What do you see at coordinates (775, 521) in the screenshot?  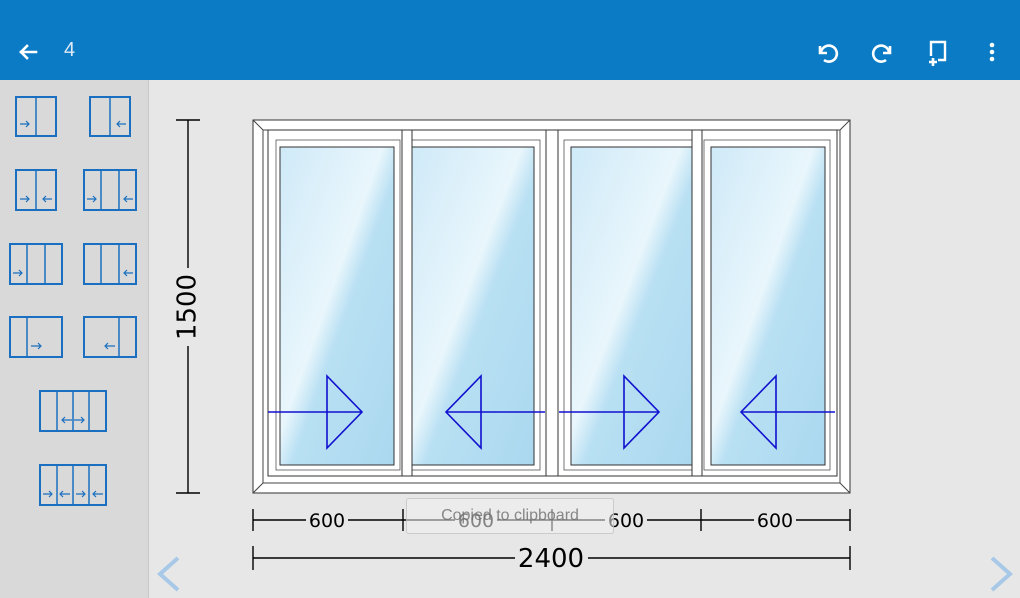 I see `segment-label-4: 600` at bounding box center [775, 521].